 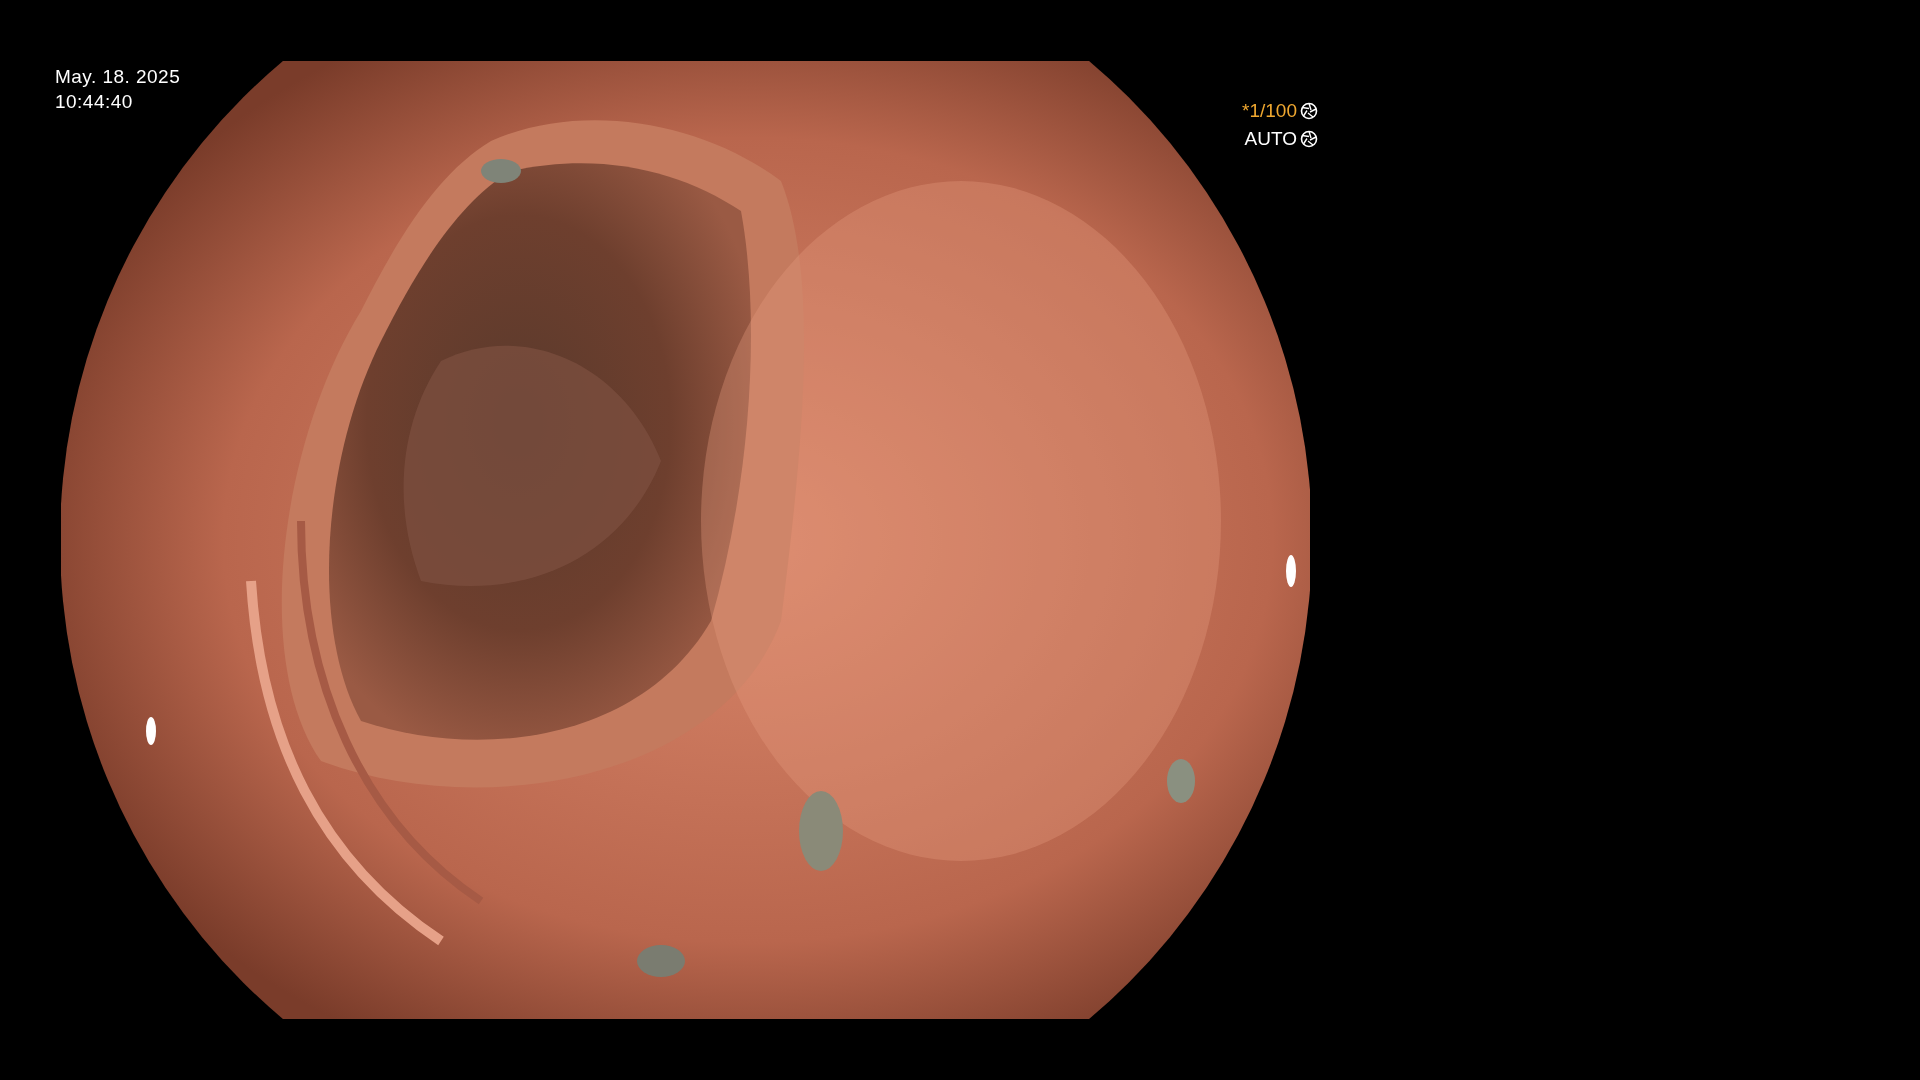 I want to click on exposure-mode-text: AUTO, so click(x=1270, y=139).